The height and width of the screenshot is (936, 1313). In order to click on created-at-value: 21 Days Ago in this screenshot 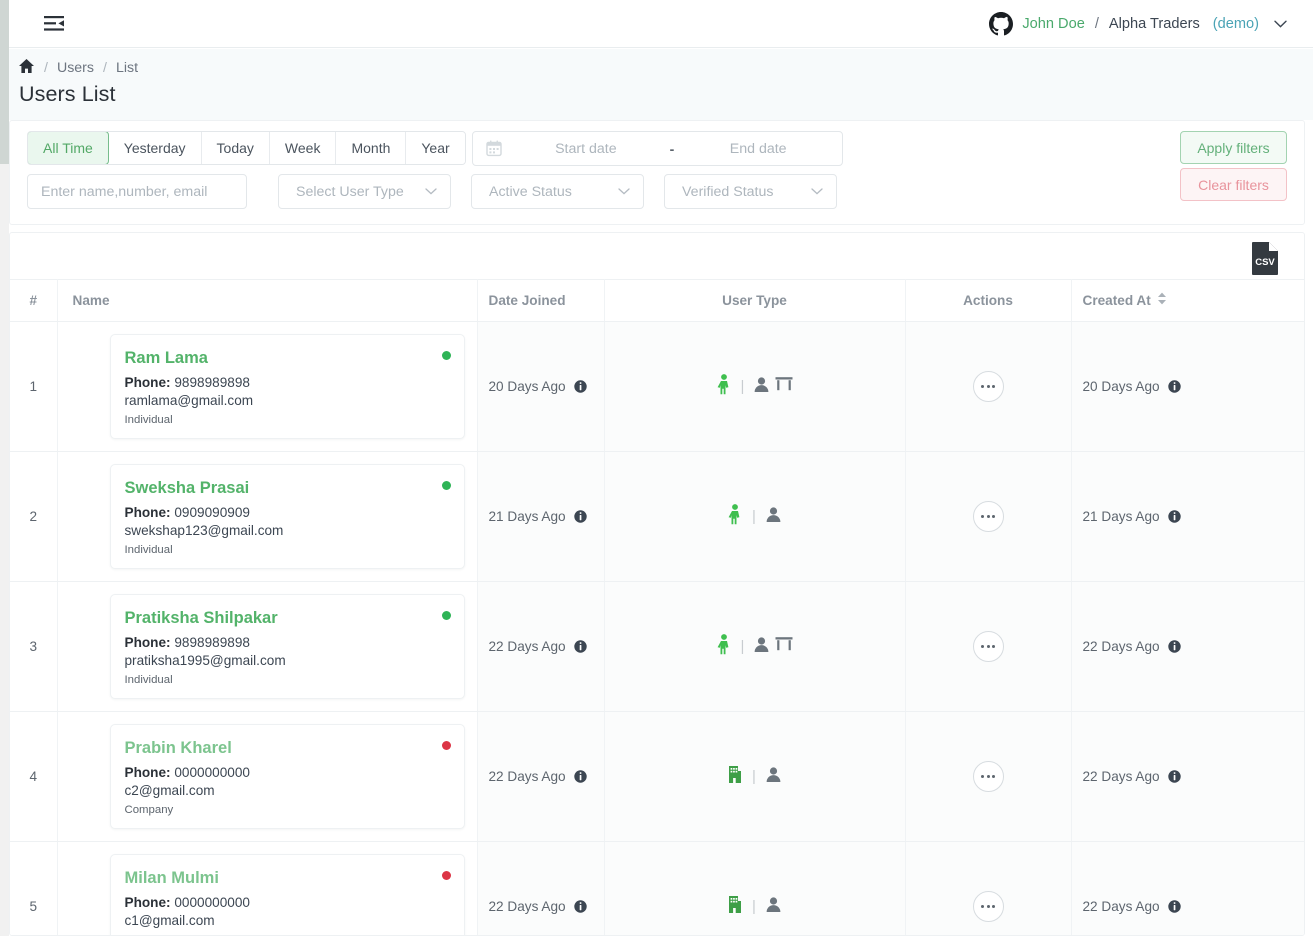, I will do `click(1121, 516)`.